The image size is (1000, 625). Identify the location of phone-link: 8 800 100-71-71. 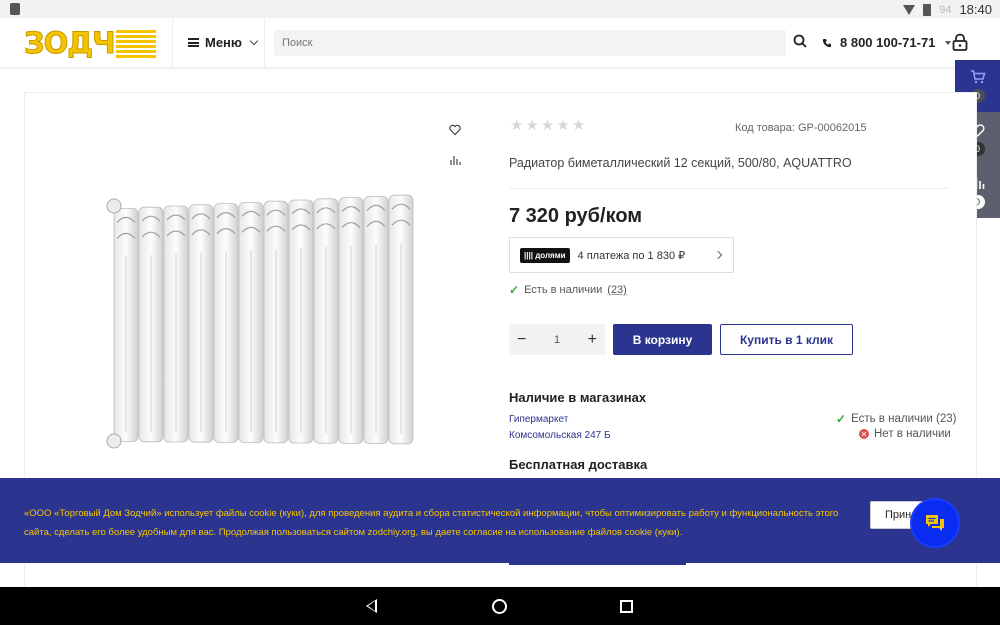
(887, 42).